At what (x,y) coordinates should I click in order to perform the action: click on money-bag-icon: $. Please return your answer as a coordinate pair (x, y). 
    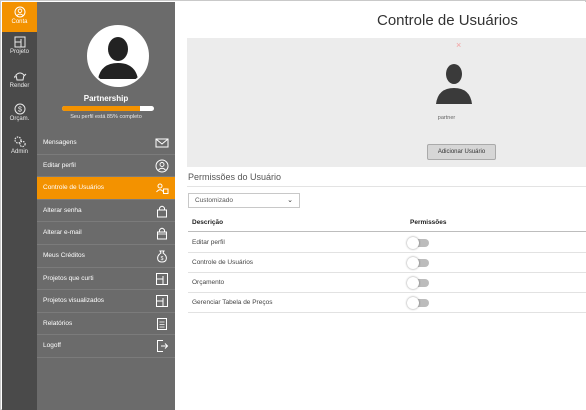
    Looking at the image, I should click on (162, 256).